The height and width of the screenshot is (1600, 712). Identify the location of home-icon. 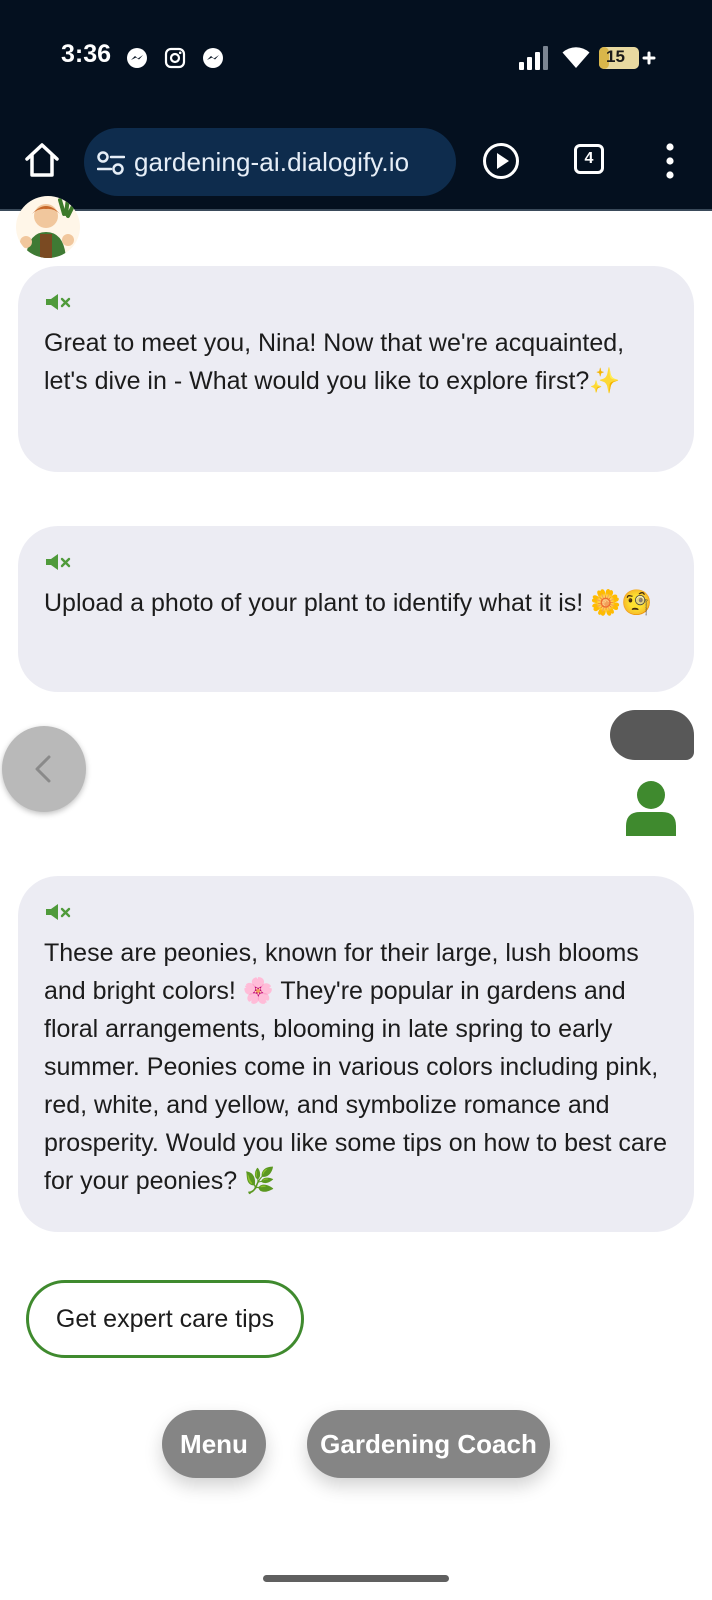
(42, 160).